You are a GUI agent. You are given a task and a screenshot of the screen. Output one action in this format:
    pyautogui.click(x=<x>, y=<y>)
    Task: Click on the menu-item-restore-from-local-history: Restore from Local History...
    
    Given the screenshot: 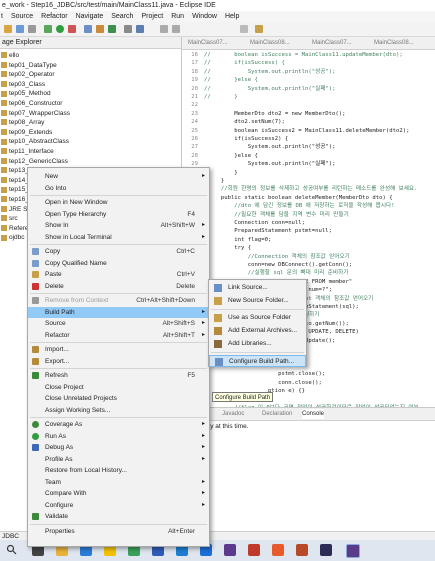 What is the action you would take?
    pyautogui.click(x=118, y=470)
    